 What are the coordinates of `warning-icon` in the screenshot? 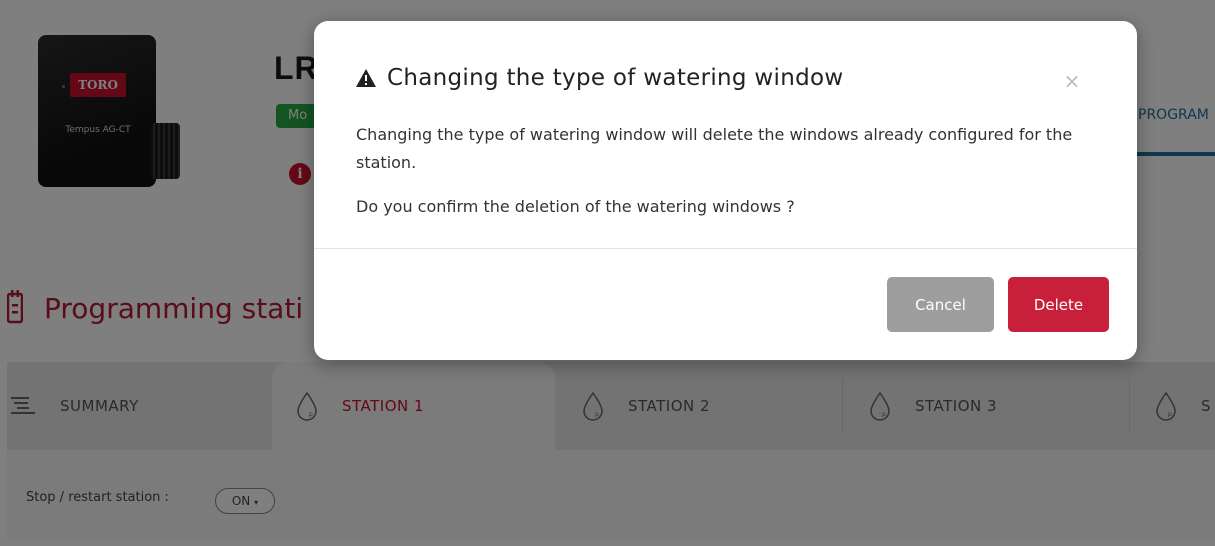 It's located at (366, 78).